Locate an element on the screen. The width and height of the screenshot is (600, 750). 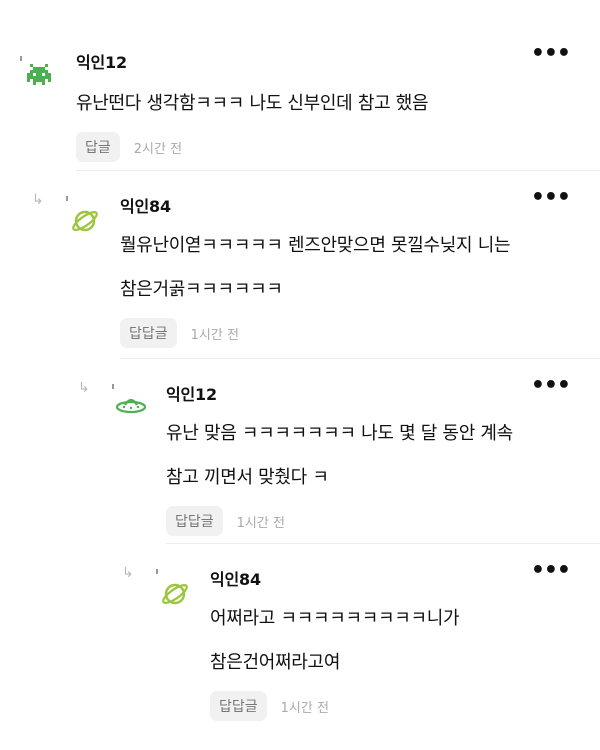
comment-text: 유난떤다 생각함ㅋㅋㅋ 나도 신부인데 참고 했음 is located at coordinates (252, 103).